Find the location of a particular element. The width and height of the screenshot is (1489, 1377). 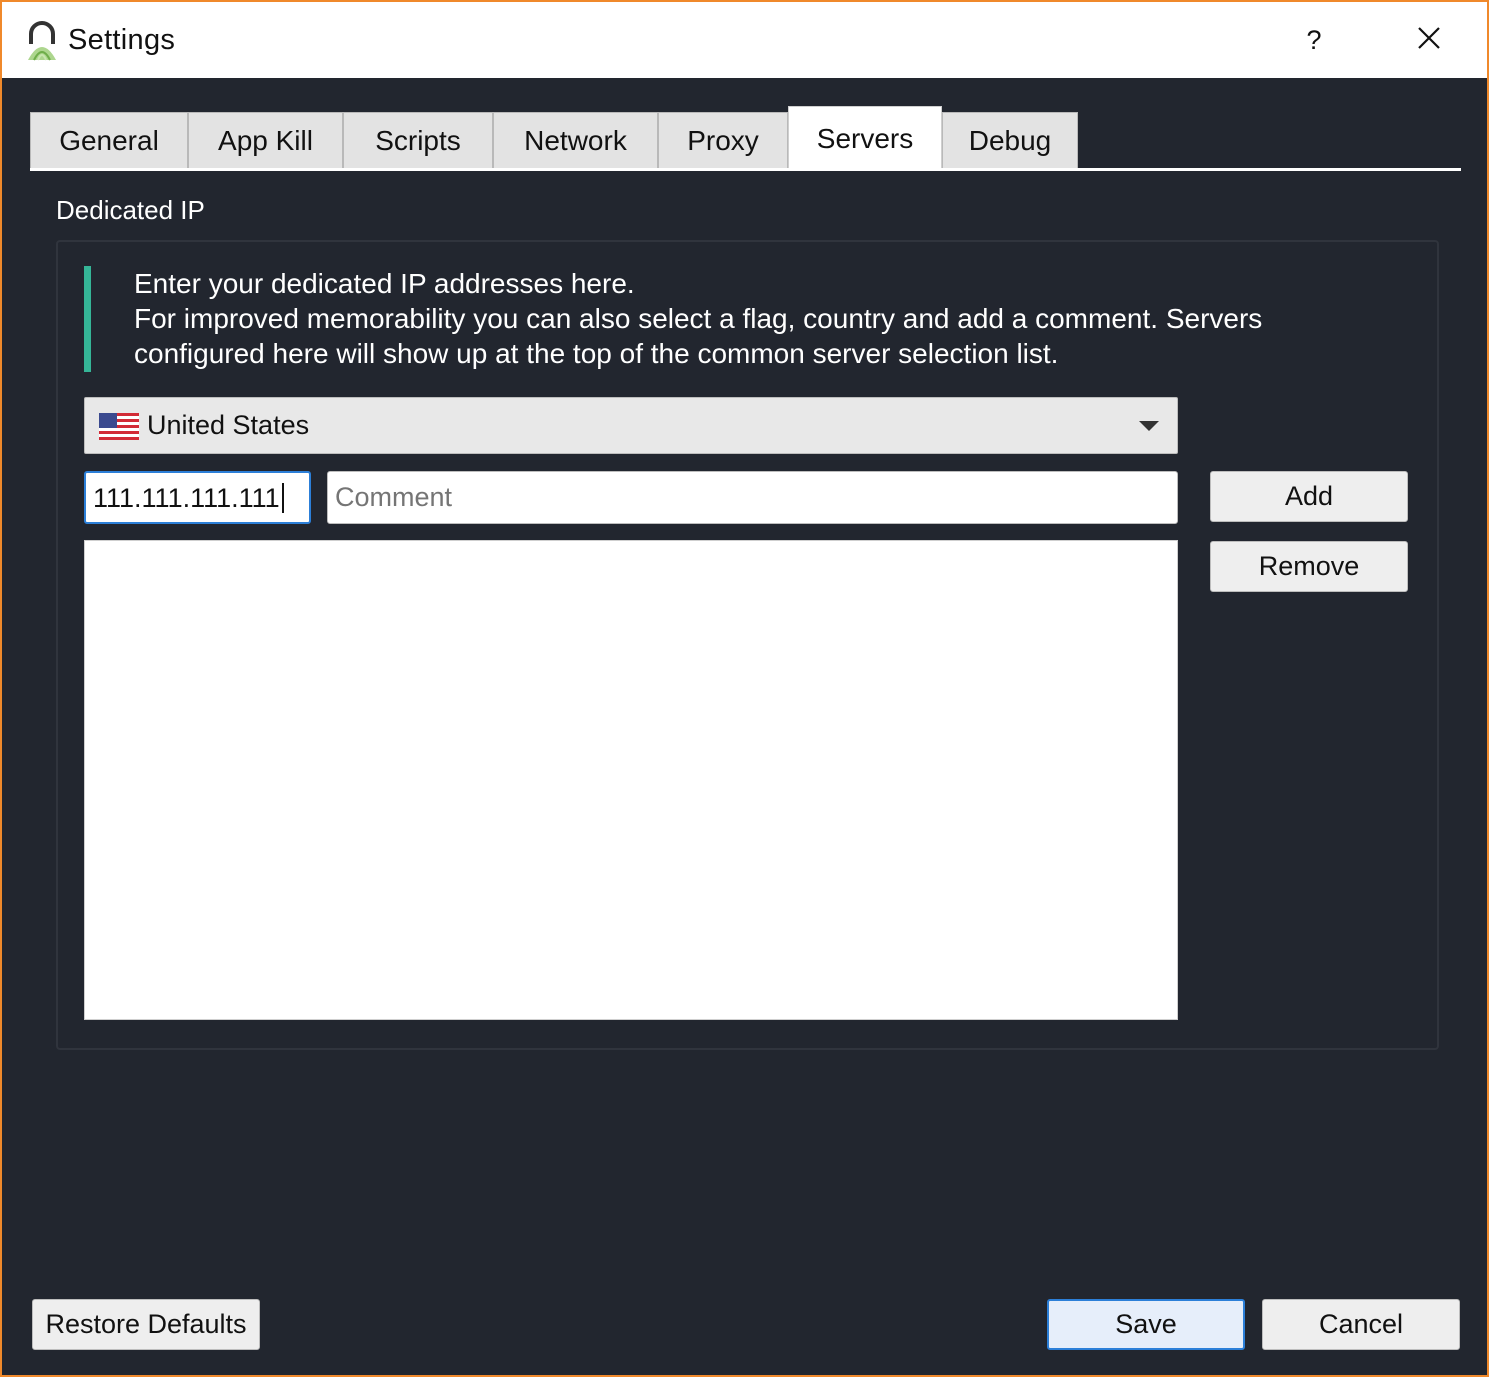

tab-divider is located at coordinates (745, 169).